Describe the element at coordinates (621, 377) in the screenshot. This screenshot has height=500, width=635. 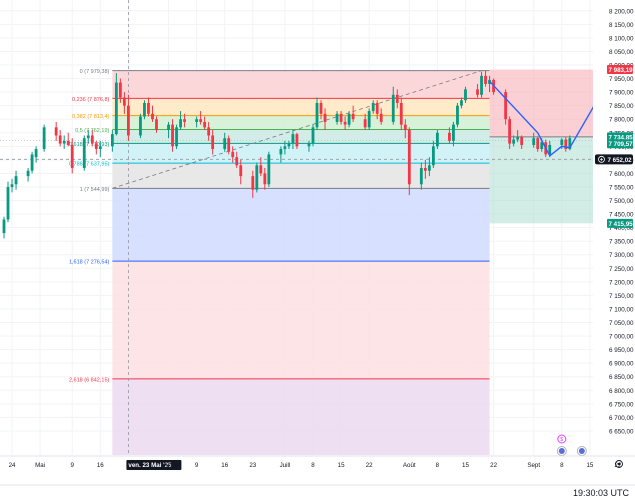
I see `price-tick-label: 6 850,00` at that location.